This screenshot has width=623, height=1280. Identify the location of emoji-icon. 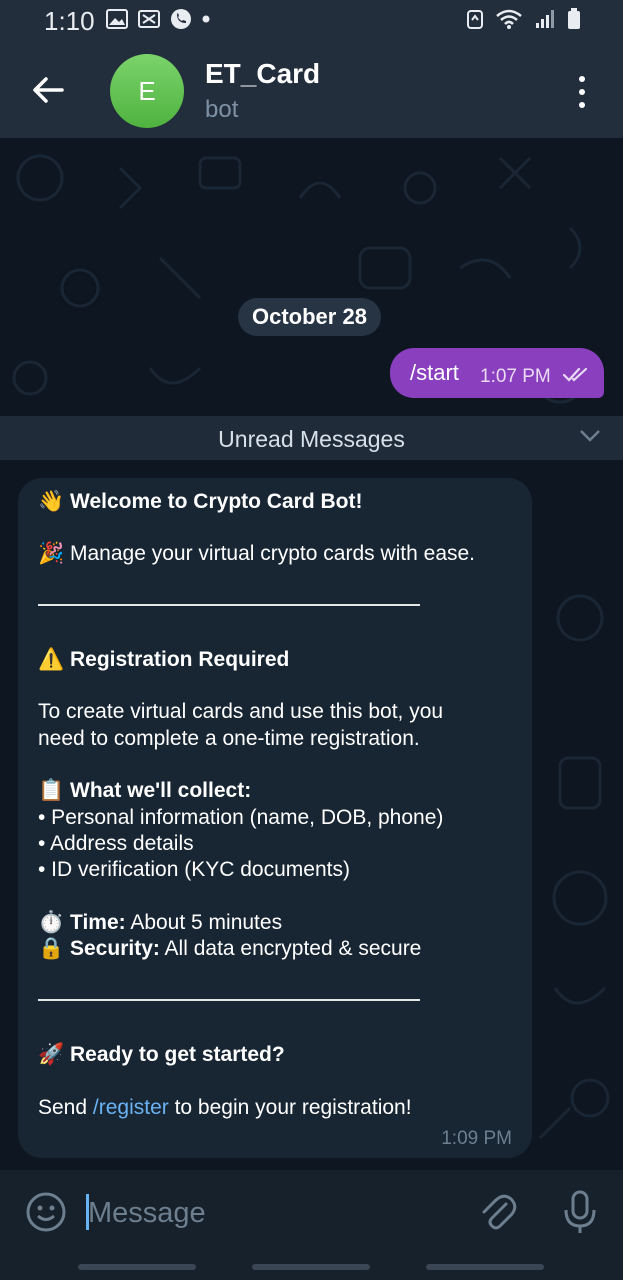
(46, 1212).